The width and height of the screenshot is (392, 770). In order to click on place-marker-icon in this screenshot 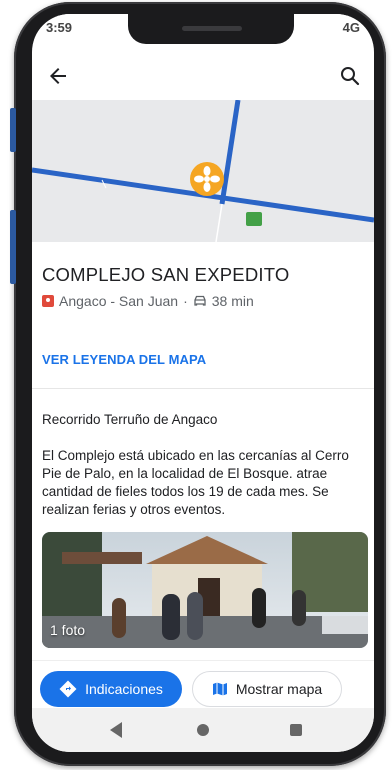, I will do `click(207, 179)`.